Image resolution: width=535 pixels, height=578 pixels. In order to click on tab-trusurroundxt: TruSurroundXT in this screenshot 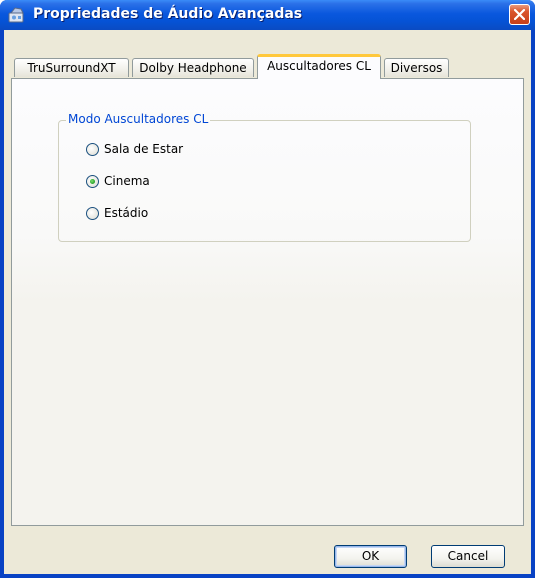, I will do `click(71, 67)`.